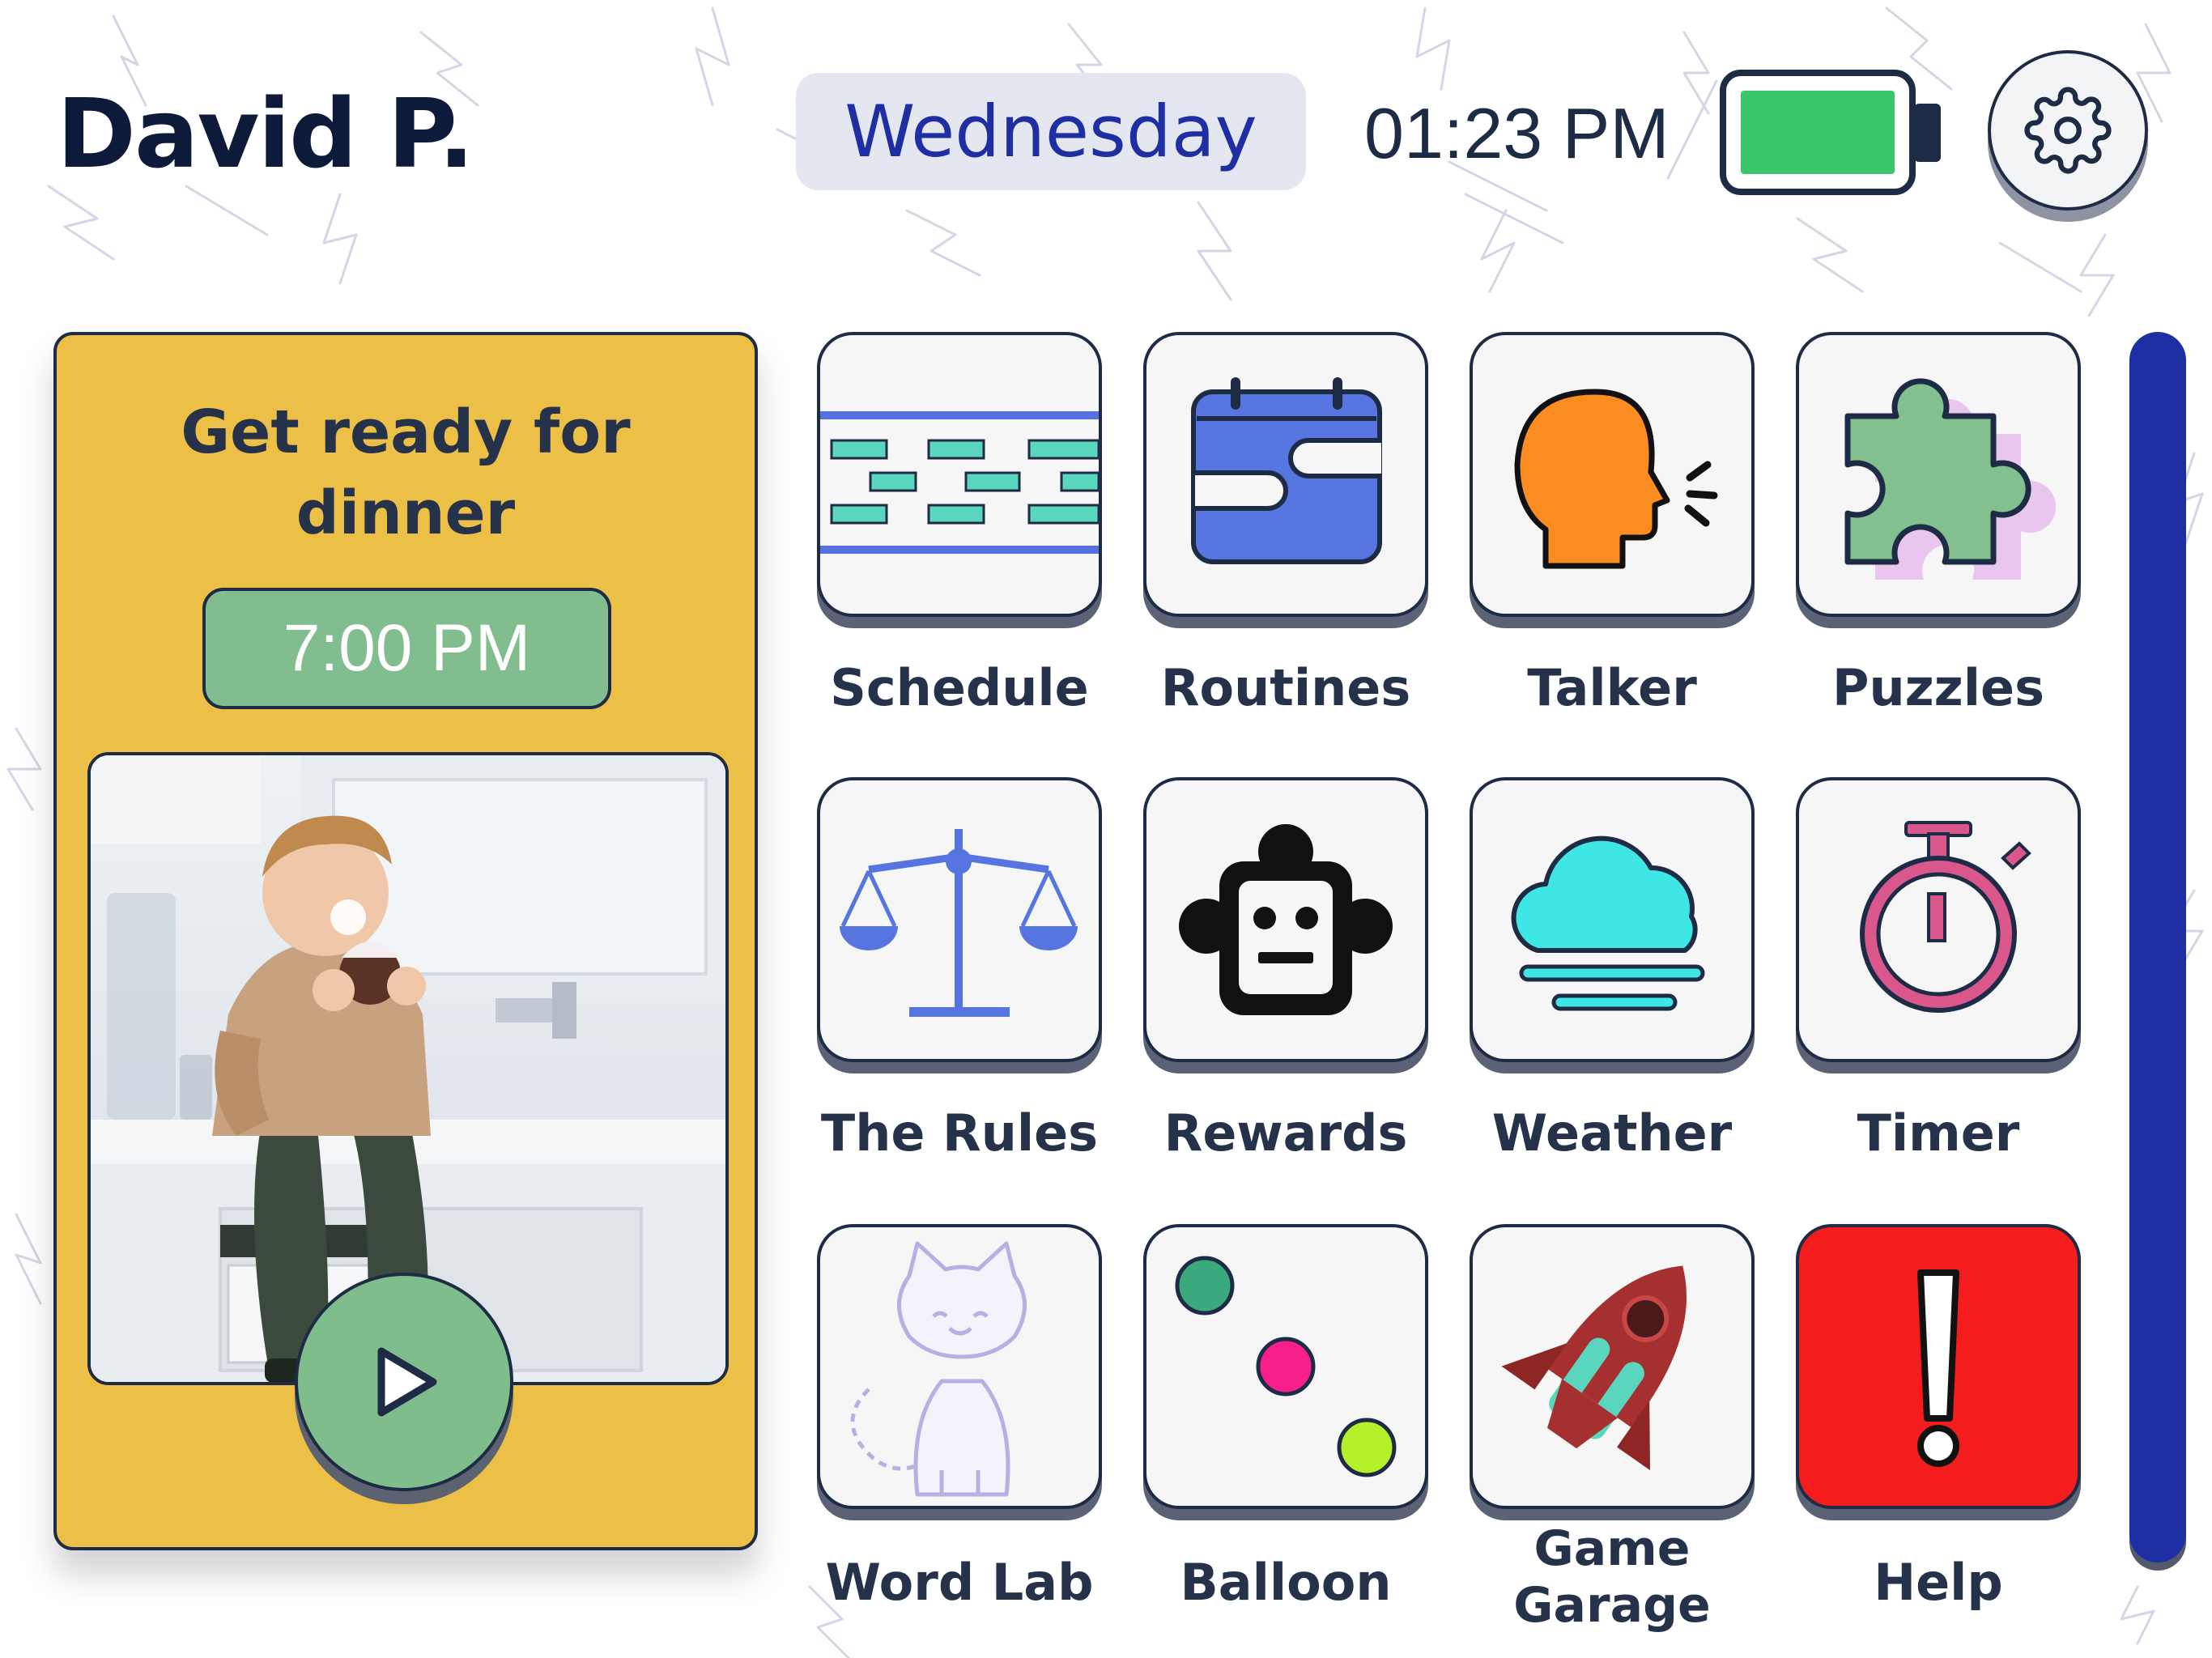 The image size is (2212, 1658). I want to click on exclamation-icon, so click(1938, 1368).